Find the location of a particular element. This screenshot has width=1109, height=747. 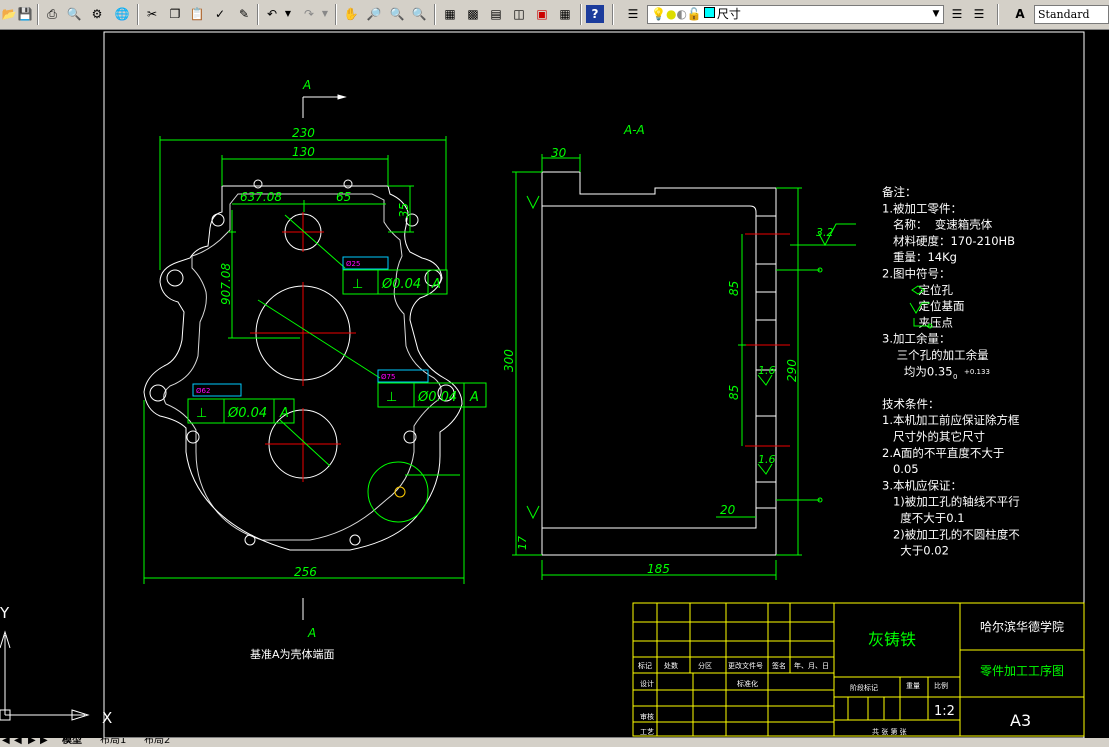

zoom-previous-icon: 🔍 is located at coordinates (419, 14).